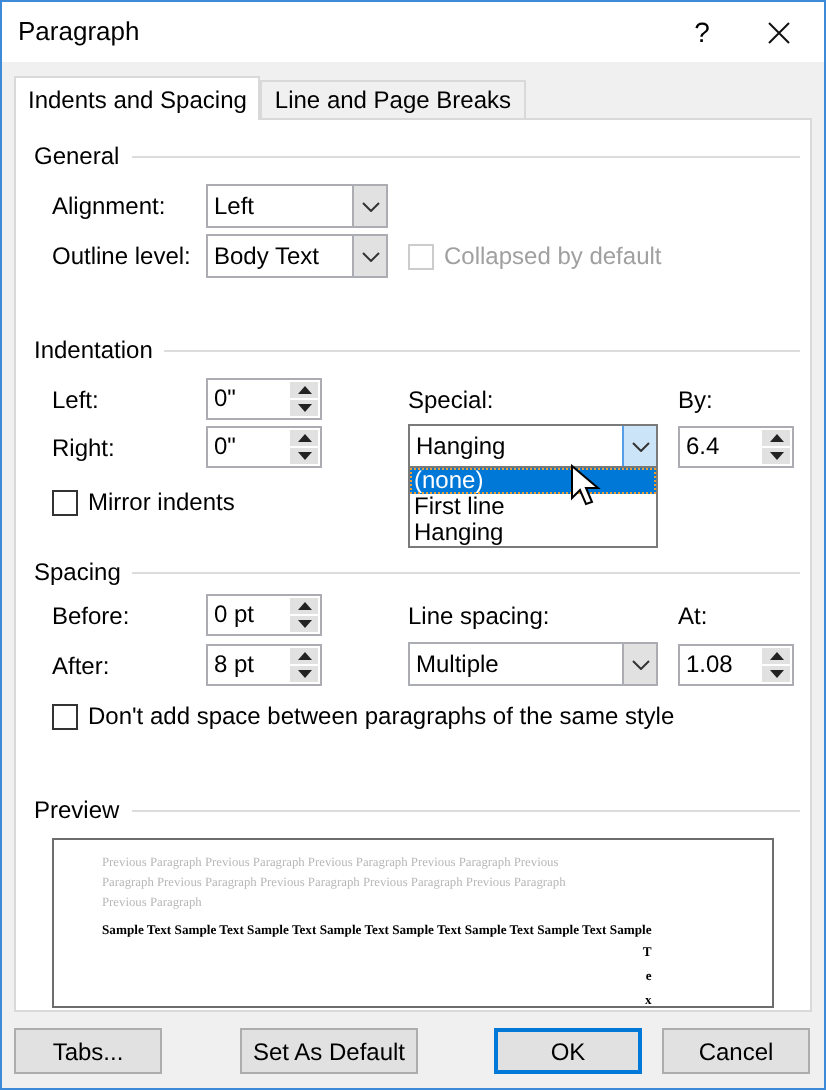  I want to click on section-heading: Preview, so click(77, 811).